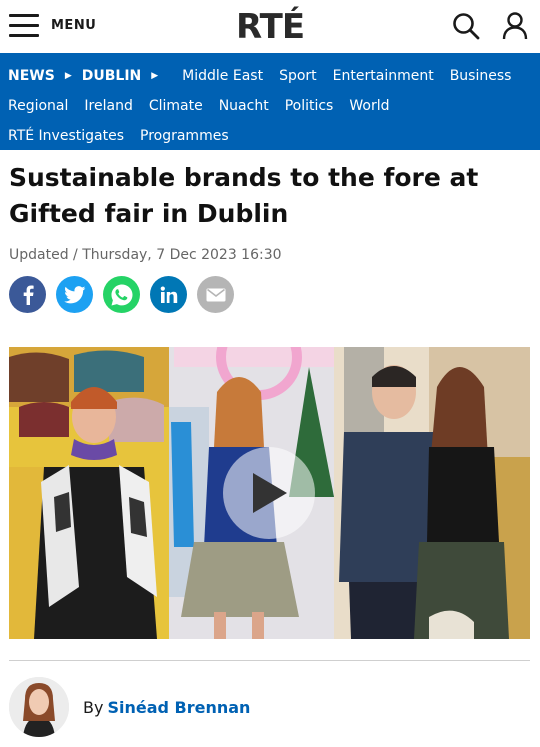  I want to click on nav-link-ireland: Ireland, so click(108, 106).